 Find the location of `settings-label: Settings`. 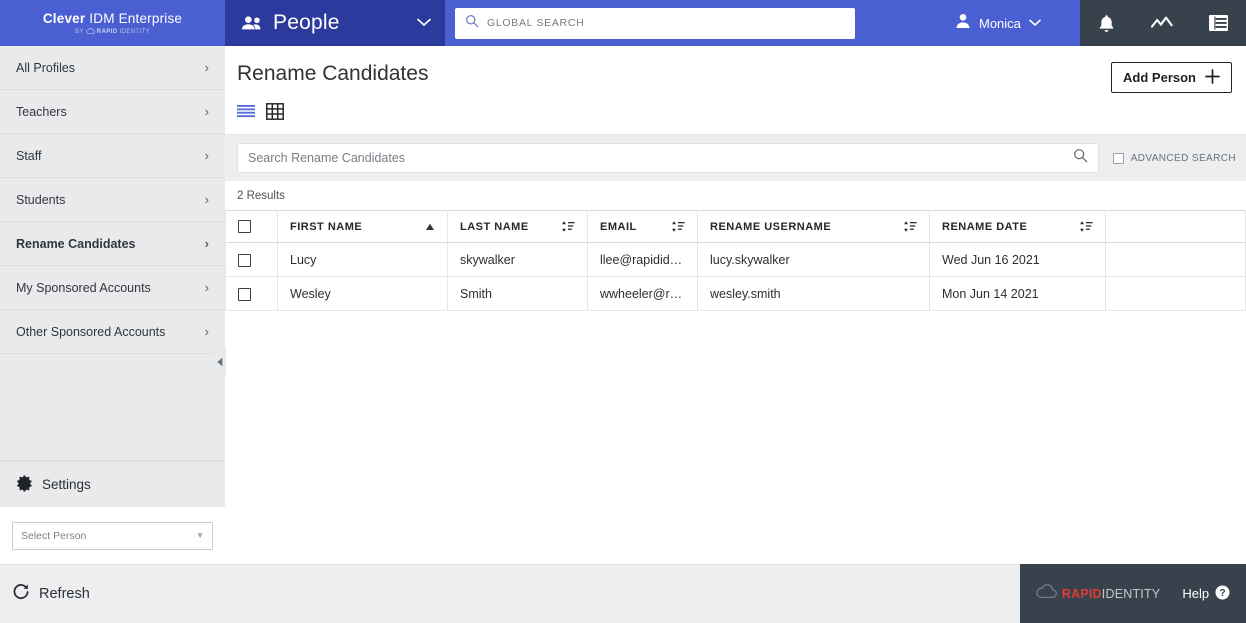

settings-label: Settings is located at coordinates (66, 484).